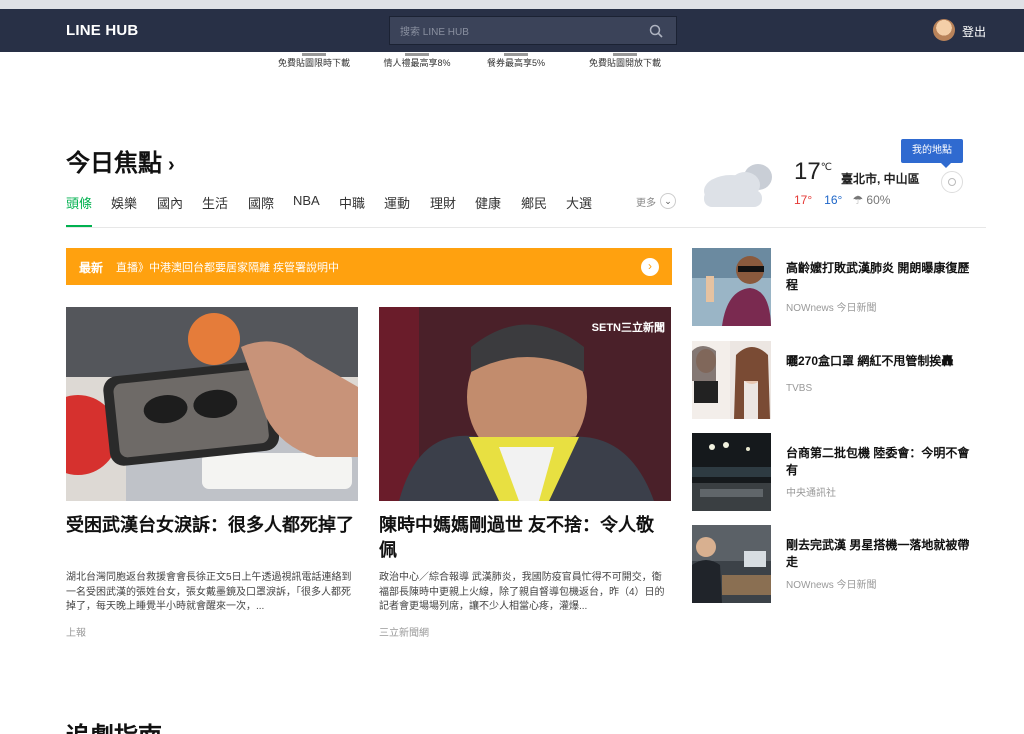 The height and width of the screenshot is (734, 1024). I want to click on section-title: 今日焦點 ›, so click(120, 160).